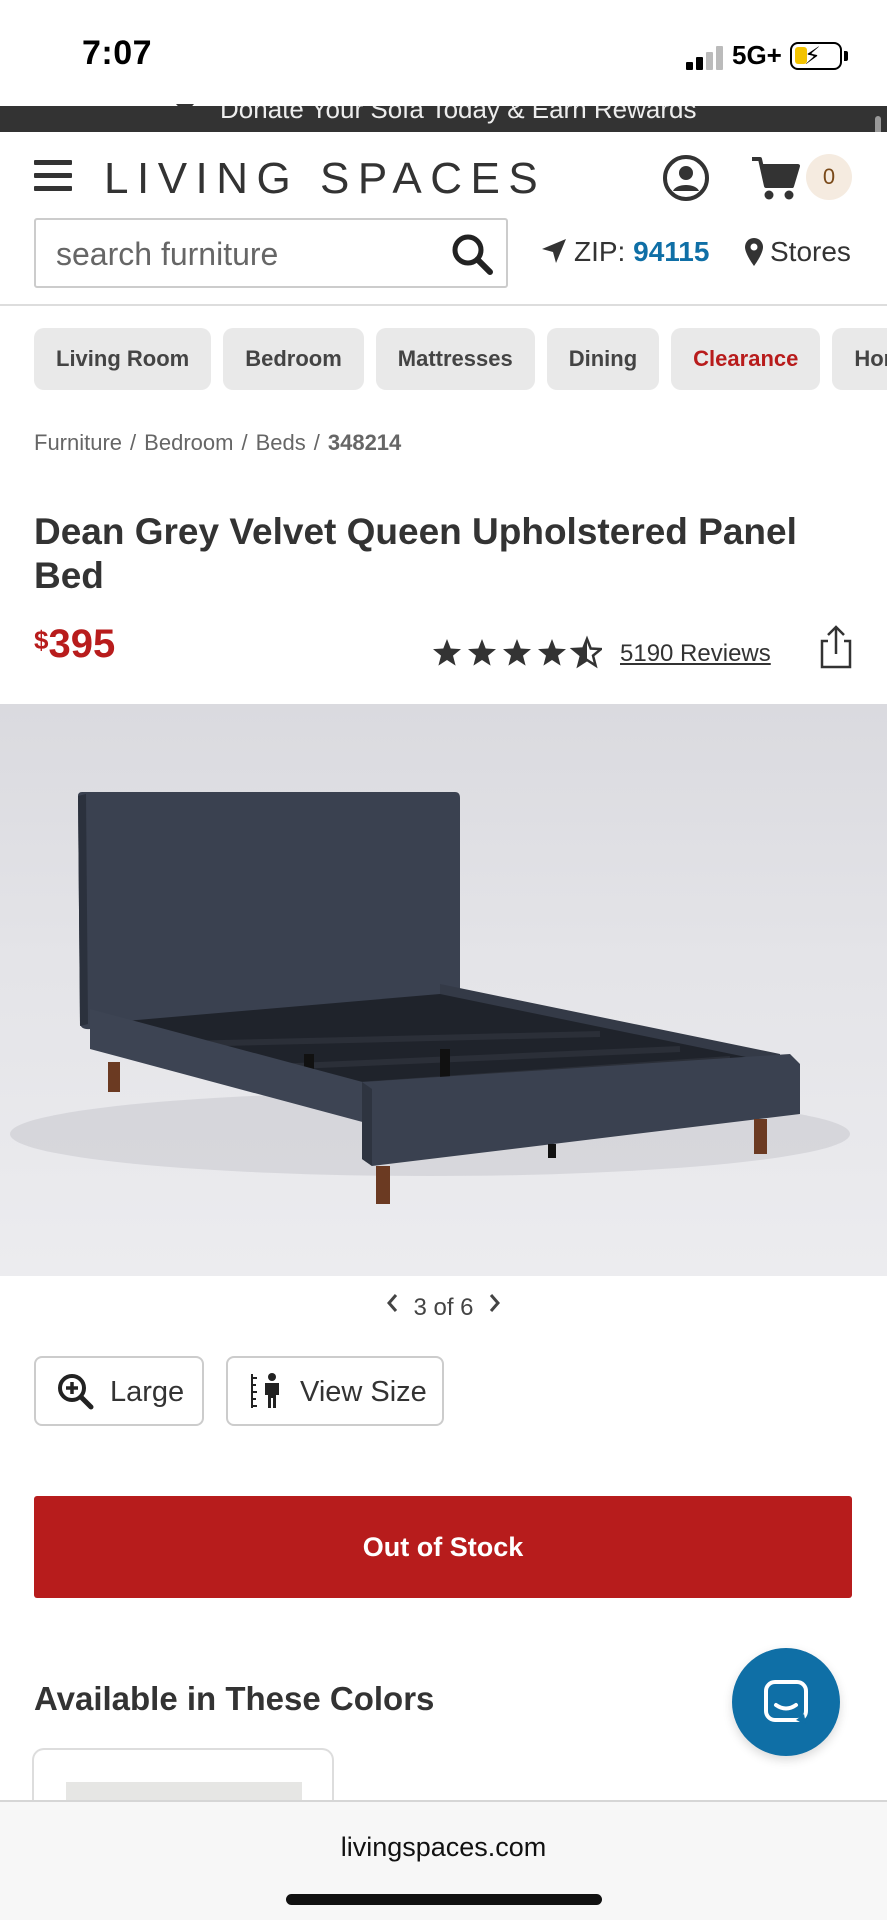 This screenshot has width=887, height=1920. I want to click on promo-banner: Donate Your Sofa Today & Earn Rewards, so click(443, 119).